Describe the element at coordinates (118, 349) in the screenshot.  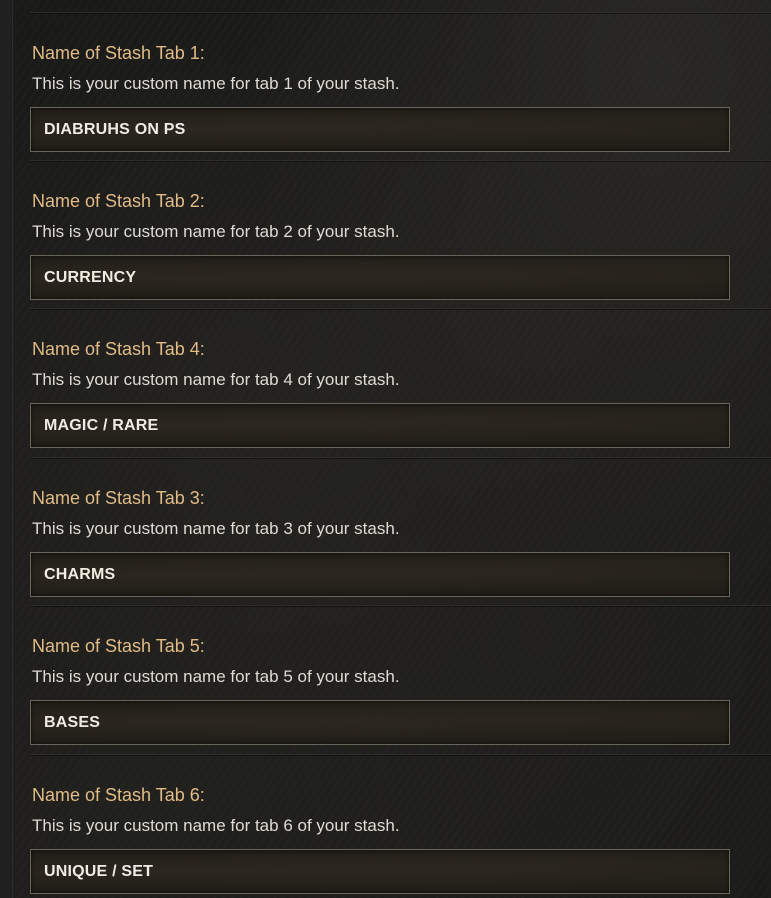
I see `setting-title: Name of Stash Tab 4:` at that location.